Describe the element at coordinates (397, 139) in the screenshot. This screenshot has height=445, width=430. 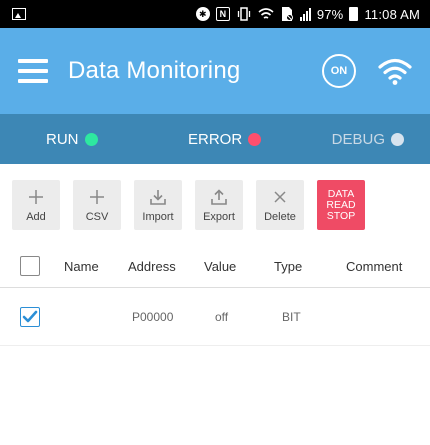
I see `debug-dot-icon` at that location.